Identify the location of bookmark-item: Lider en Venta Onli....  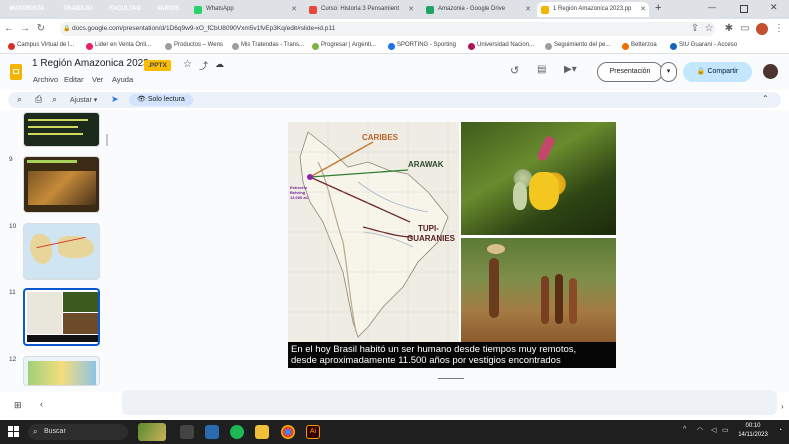
(118, 46).